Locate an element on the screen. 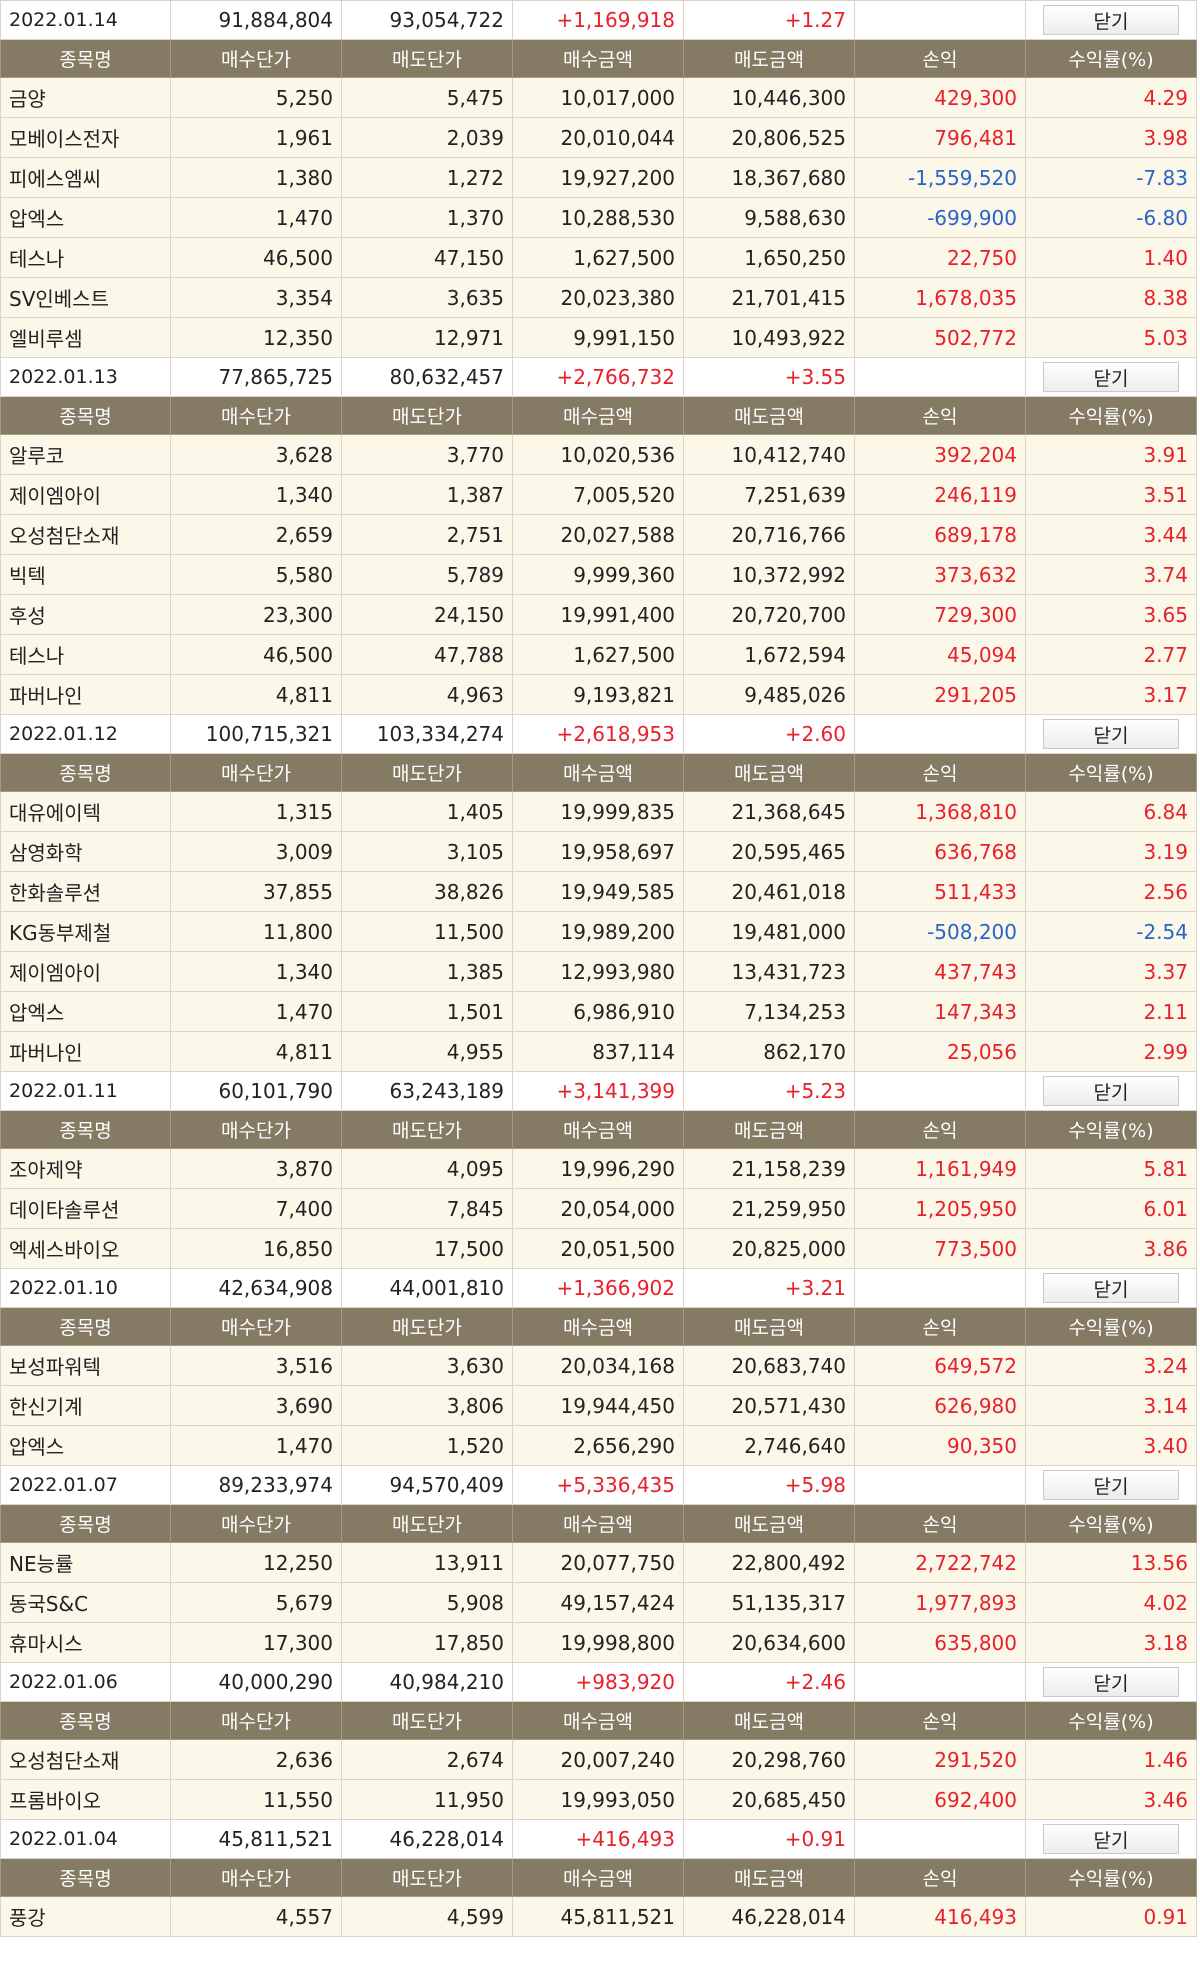 The width and height of the screenshot is (1200, 1974). header-return-rate: 수익률(%) is located at coordinates (1111, 1129).